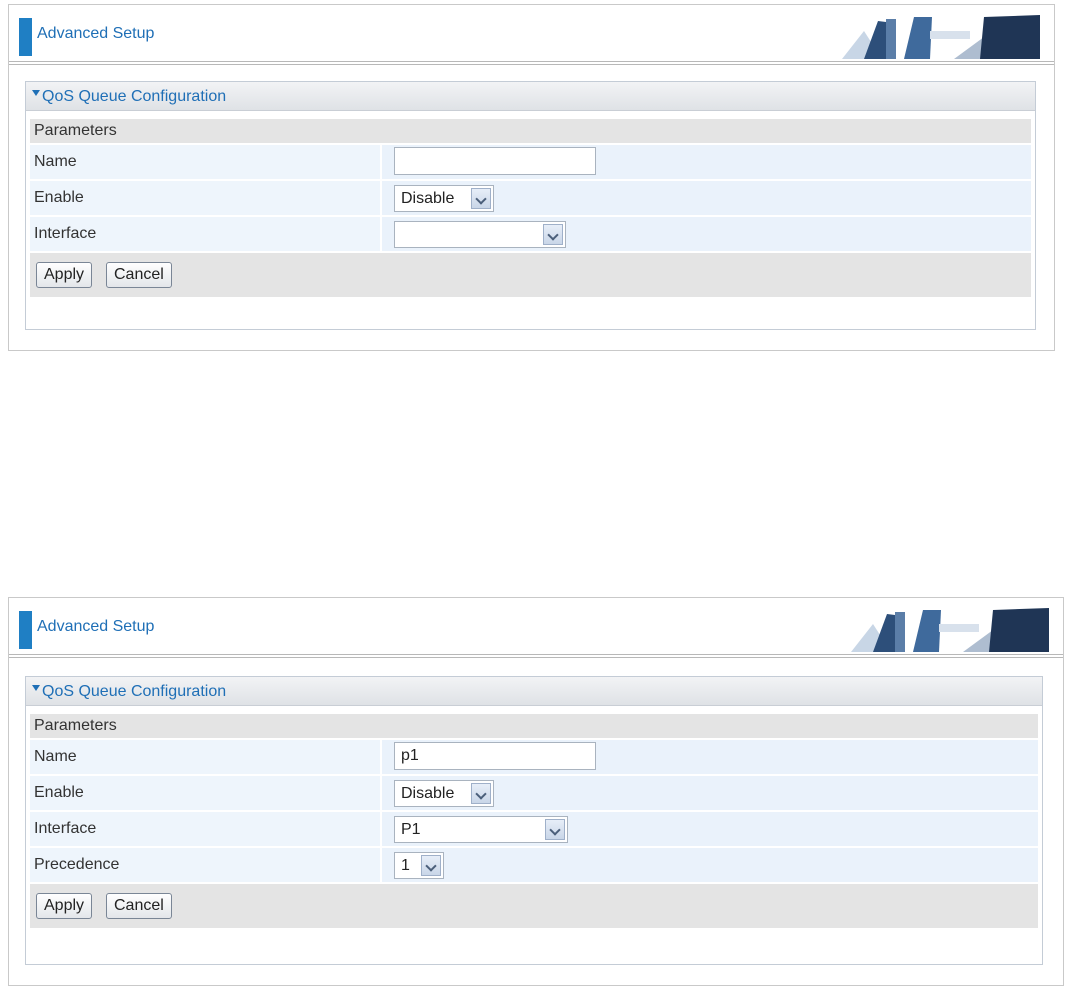 This screenshot has width=1068, height=990. Describe the element at coordinates (480, 234) in the screenshot. I see `interface-select` at that location.